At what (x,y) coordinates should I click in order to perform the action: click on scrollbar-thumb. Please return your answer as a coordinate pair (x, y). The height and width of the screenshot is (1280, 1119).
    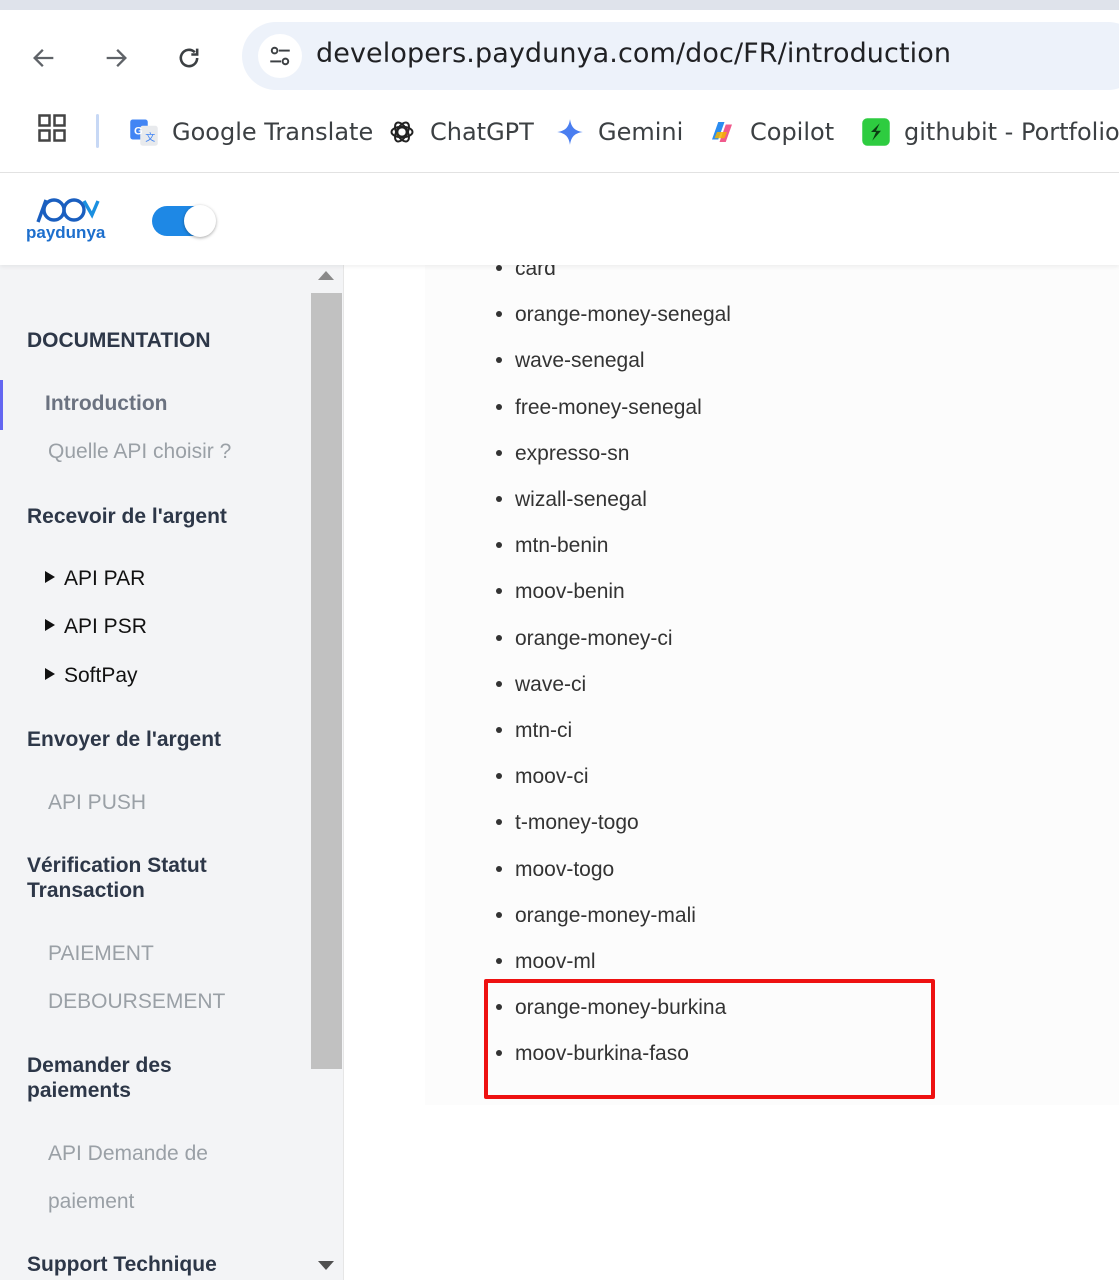
    Looking at the image, I should click on (326, 681).